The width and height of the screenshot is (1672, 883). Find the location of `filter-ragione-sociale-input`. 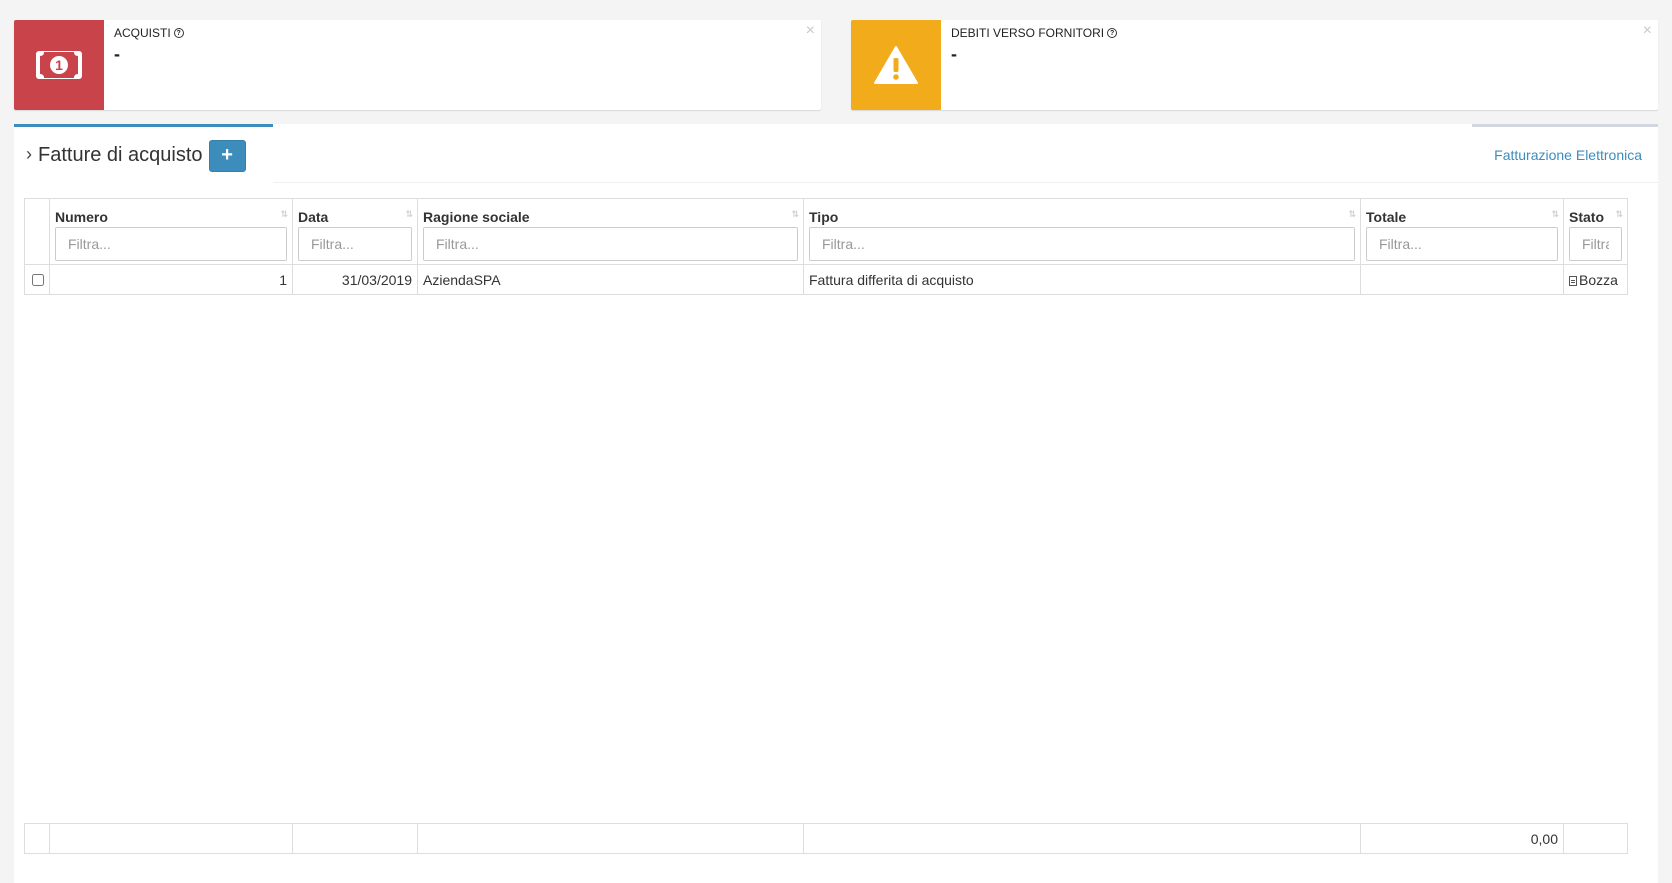

filter-ragione-sociale-input is located at coordinates (610, 244).